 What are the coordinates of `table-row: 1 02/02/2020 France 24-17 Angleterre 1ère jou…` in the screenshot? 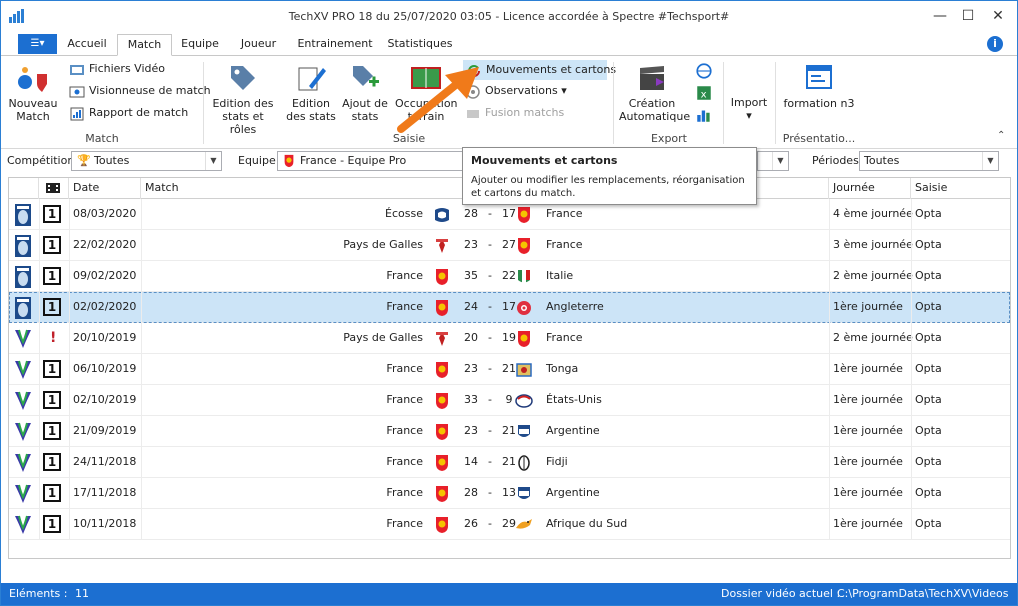 It's located at (509, 307).